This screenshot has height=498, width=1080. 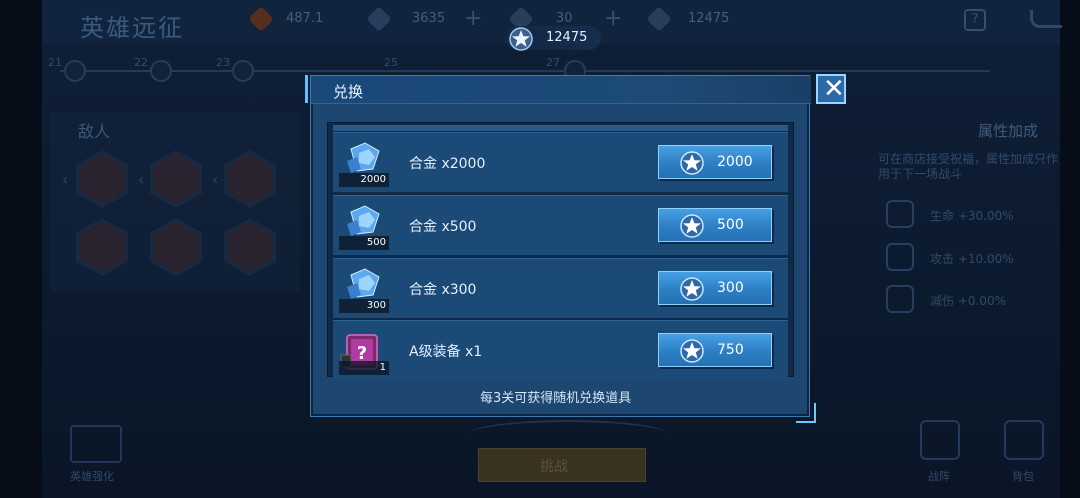 I want to click on exchange-button: 500, so click(x=715, y=225).